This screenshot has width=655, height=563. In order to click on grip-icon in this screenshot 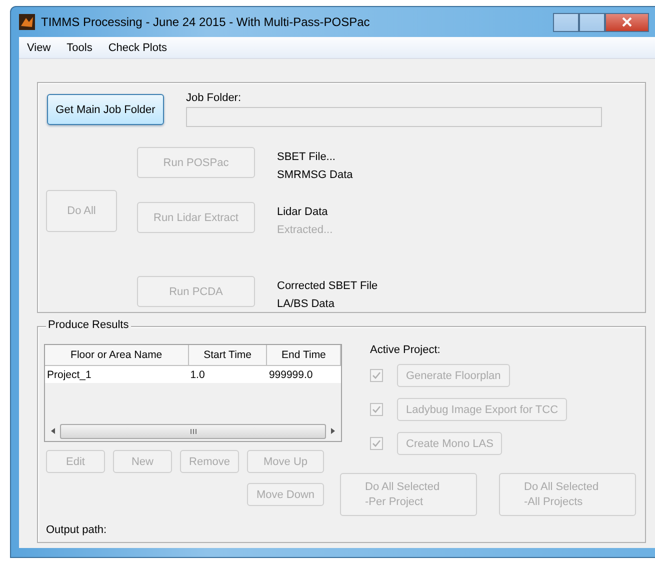, I will do `click(193, 431)`.